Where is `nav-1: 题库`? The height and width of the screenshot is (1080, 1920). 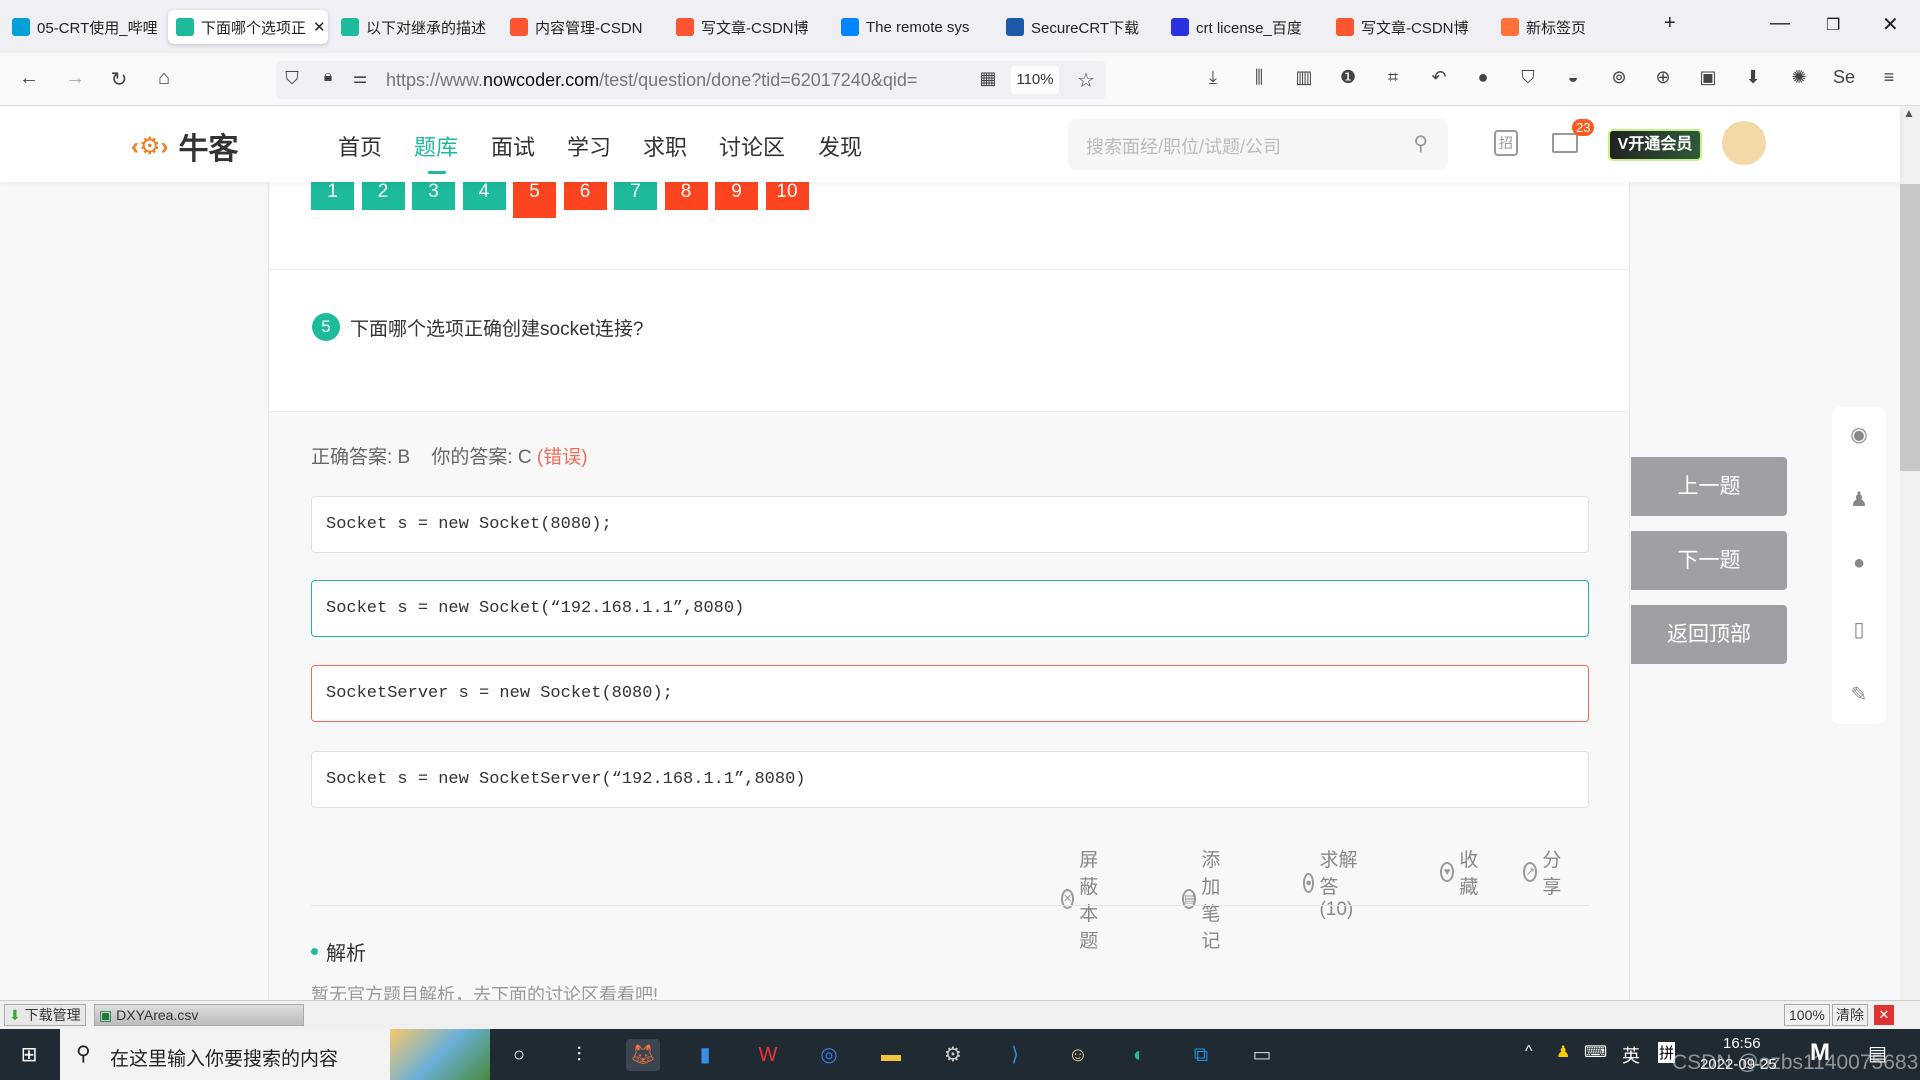
nav-1: 题库 is located at coordinates (436, 152).